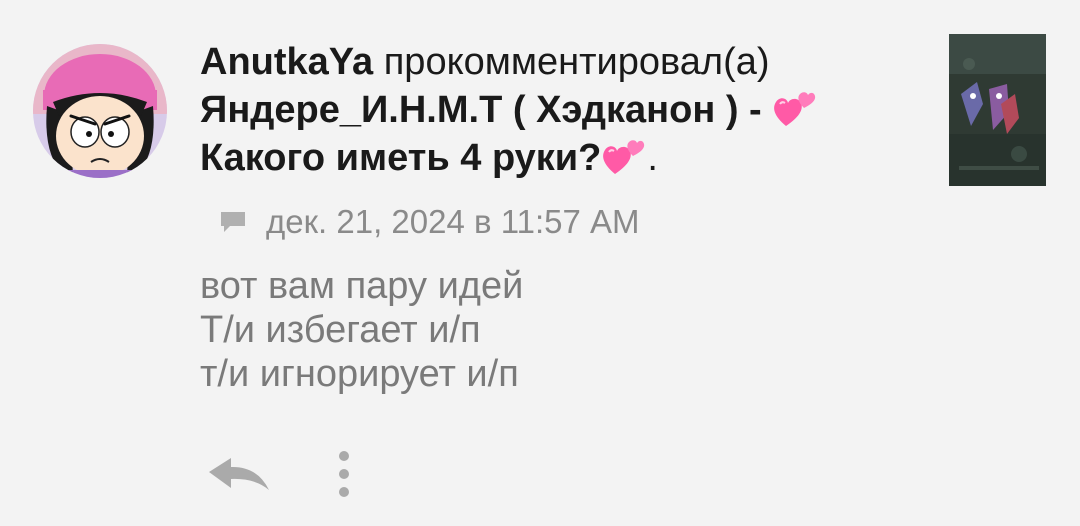 The width and height of the screenshot is (1080, 526). What do you see at coordinates (400, 158) in the screenshot?
I see `post-title-line2: Какого иметь 4 руки?` at bounding box center [400, 158].